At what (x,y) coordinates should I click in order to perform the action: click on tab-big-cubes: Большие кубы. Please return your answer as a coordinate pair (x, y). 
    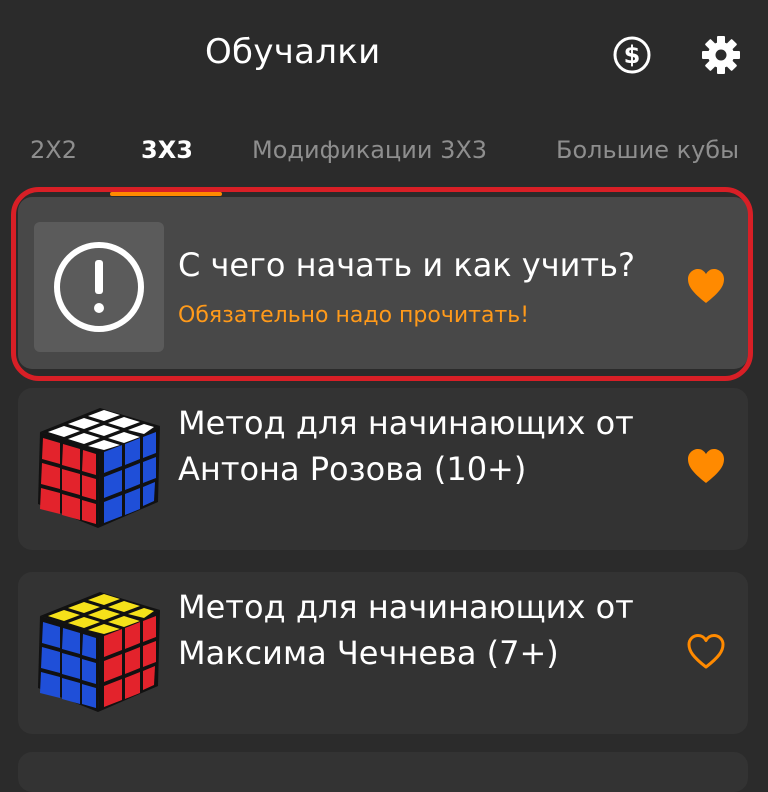
    Looking at the image, I should click on (647, 150).